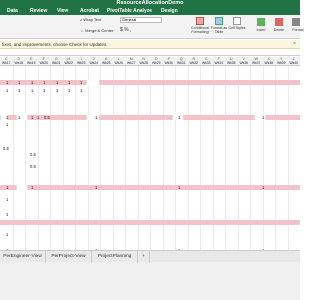  I want to click on merge-icon: ⇔, so click(82, 30).